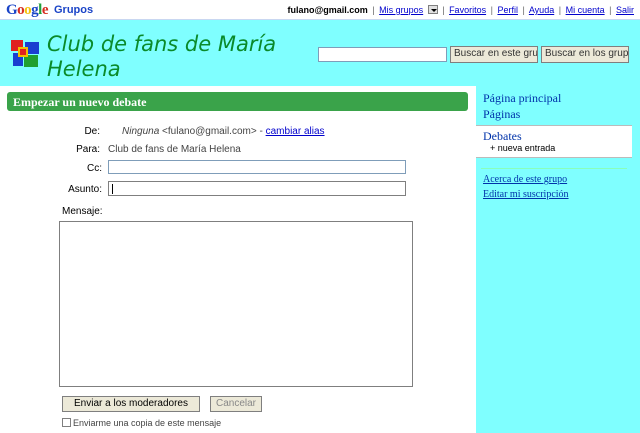 This screenshot has height=433, width=640. What do you see at coordinates (80, 102) in the screenshot?
I see `page-title: Empezar un nuevo debate` at bounding box center [80, 102].